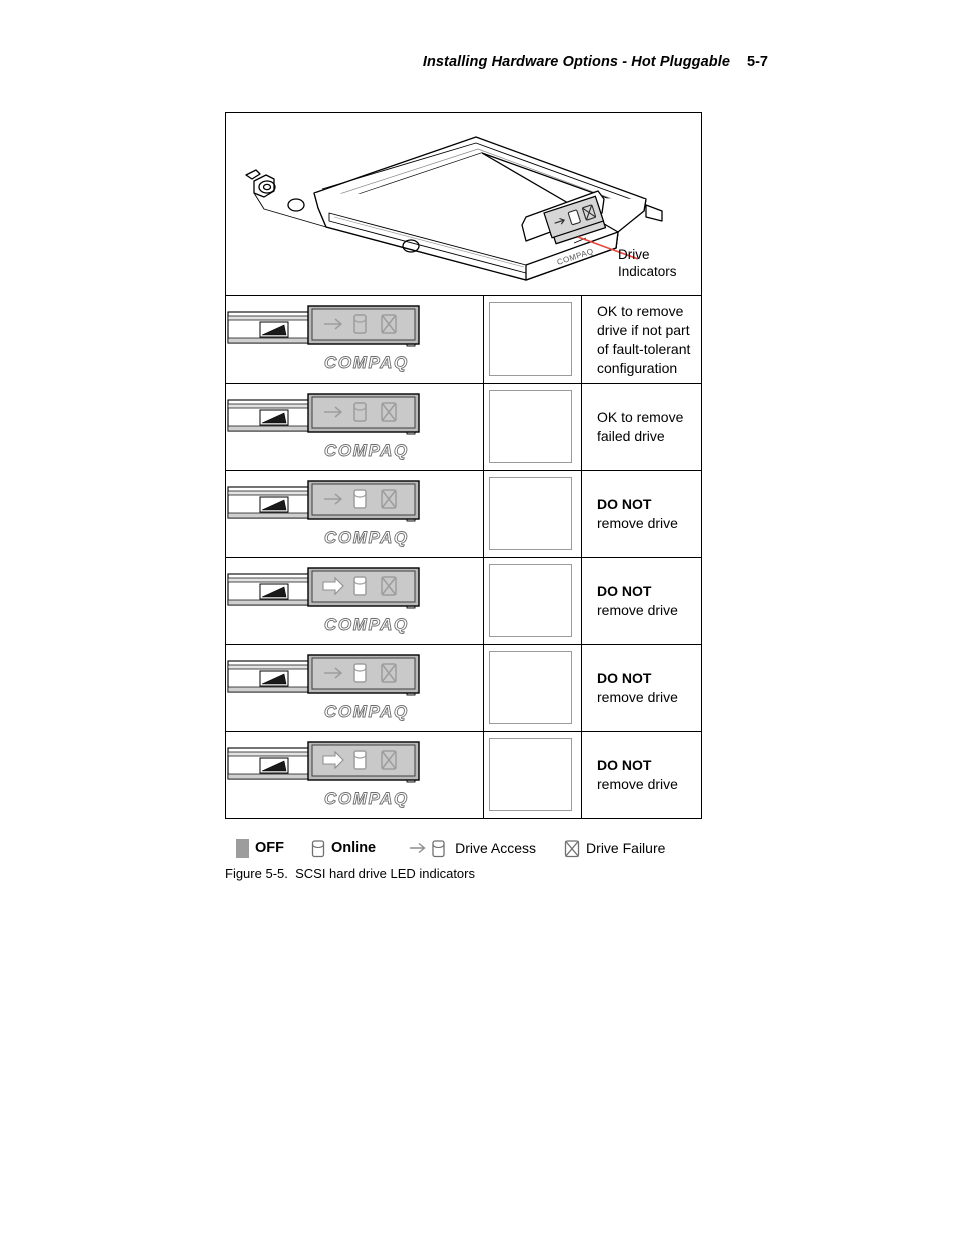  Describe the element at coordinates (757, 62) in the screenshot. I see `page-number: 5-7` at that location.